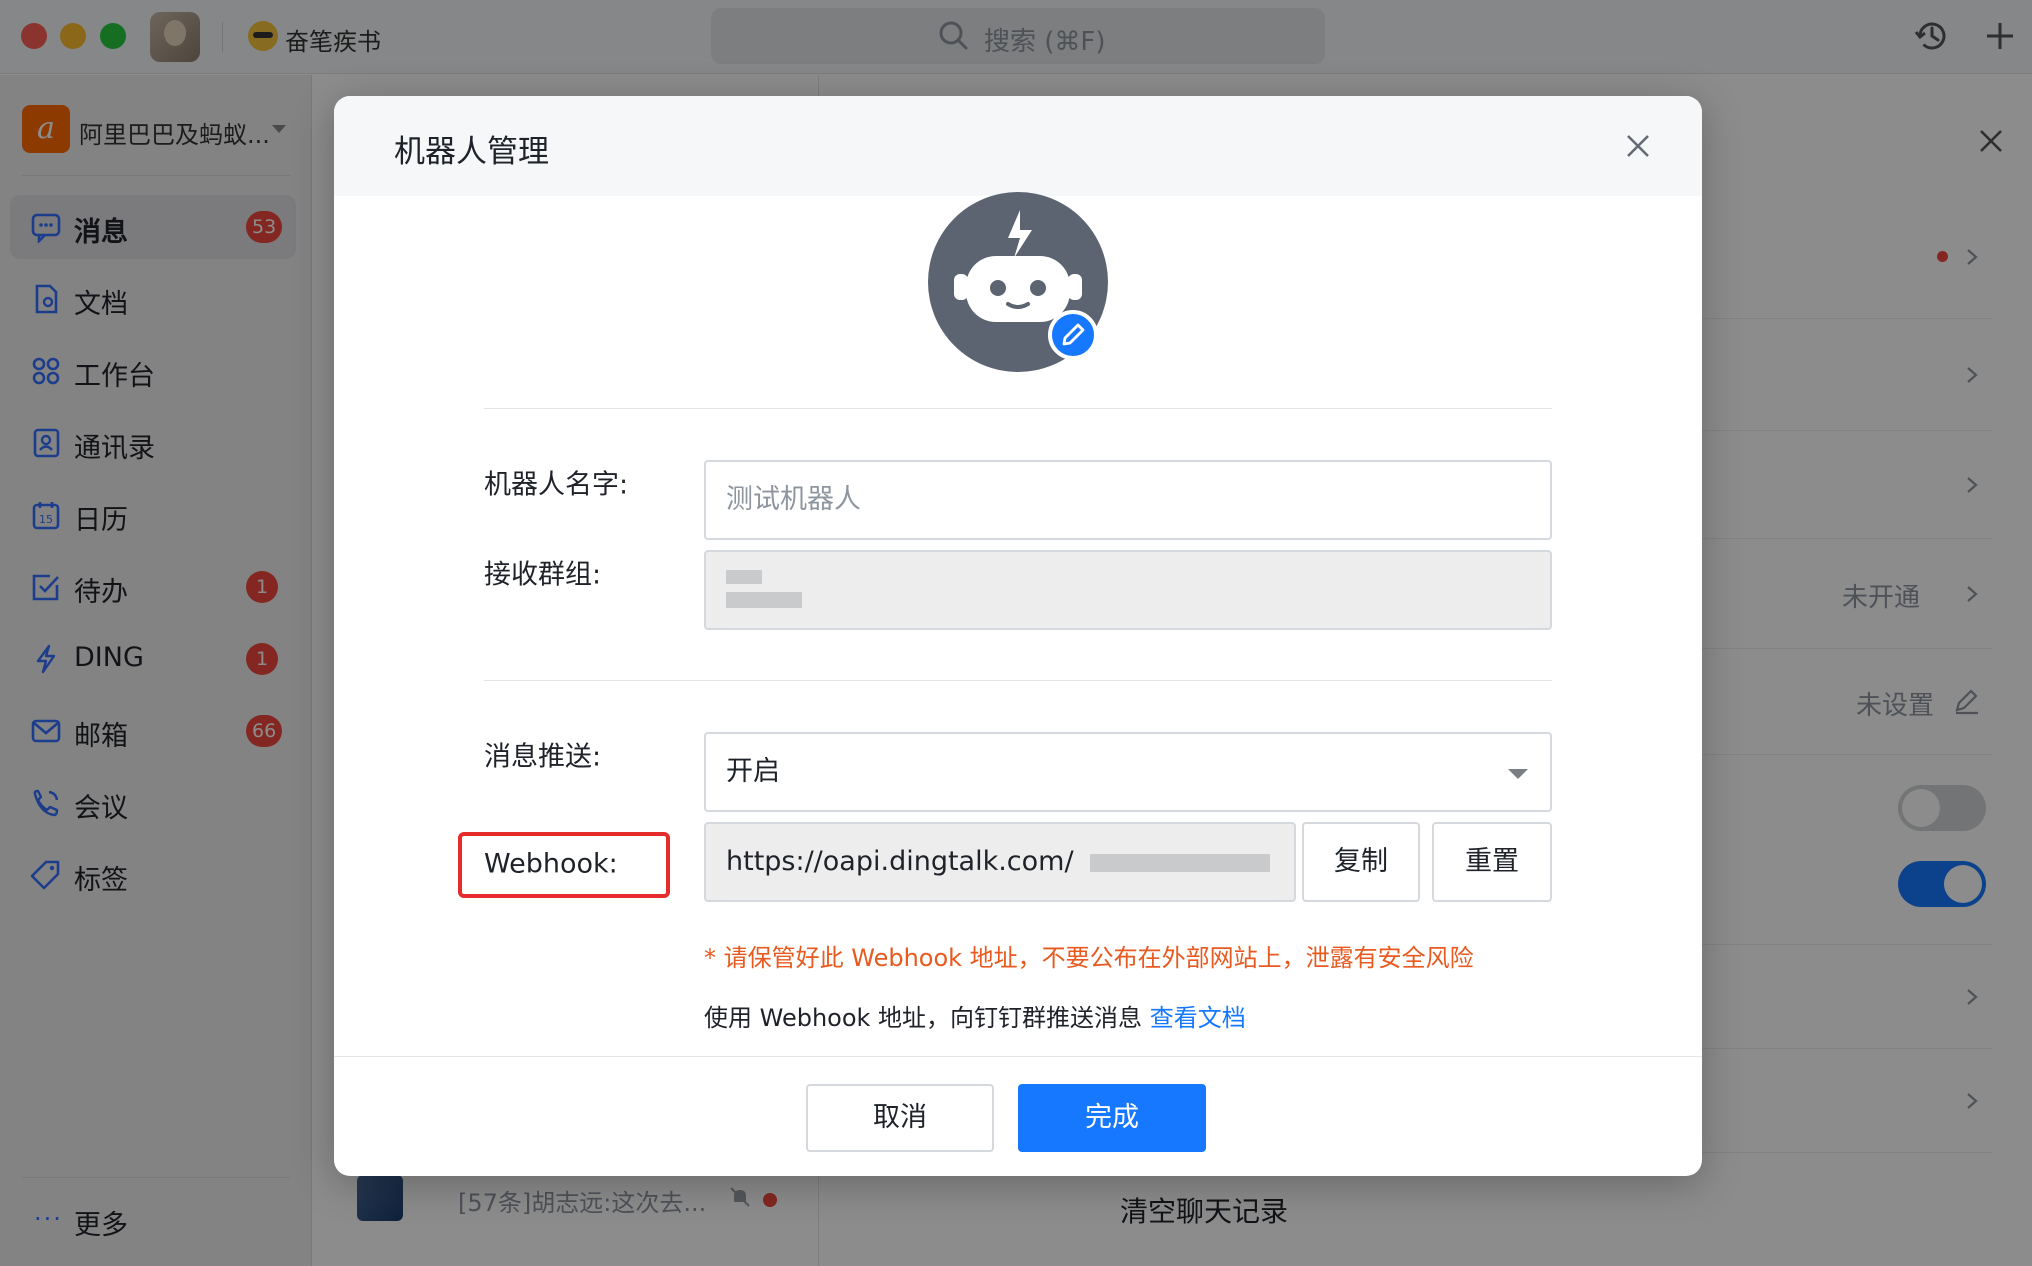 This screenshot has height=1266, width=2032. I want to click on receive-group-field, so click(1128, 590).